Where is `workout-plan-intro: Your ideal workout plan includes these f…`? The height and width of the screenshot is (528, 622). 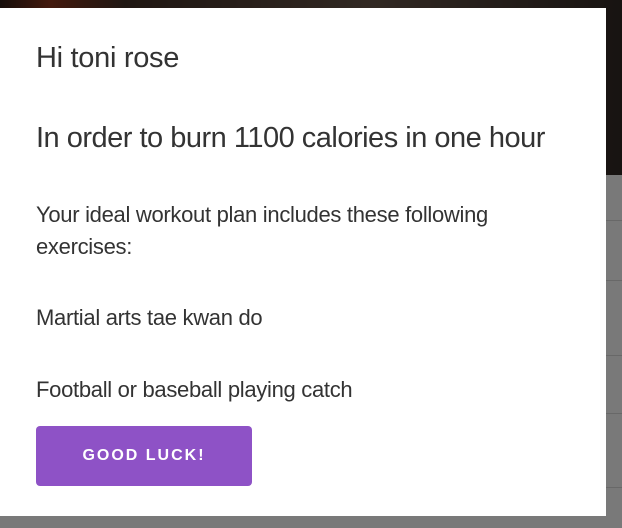
workout-plan-intro: Your ideal workout plan includes these f… is located at coordinates (262, 230).